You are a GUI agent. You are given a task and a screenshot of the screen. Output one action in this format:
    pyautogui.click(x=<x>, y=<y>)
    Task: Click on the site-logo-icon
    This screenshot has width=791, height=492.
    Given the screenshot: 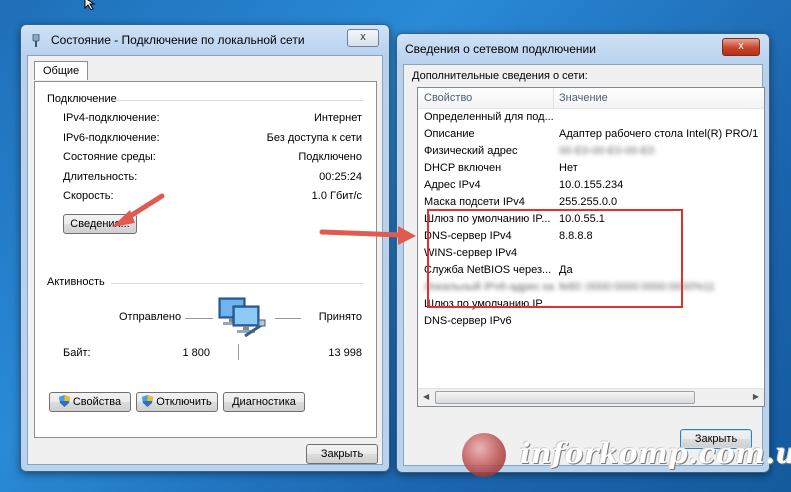 What is the action you would take?
    pyautogui.click(x=484, y=455)
    